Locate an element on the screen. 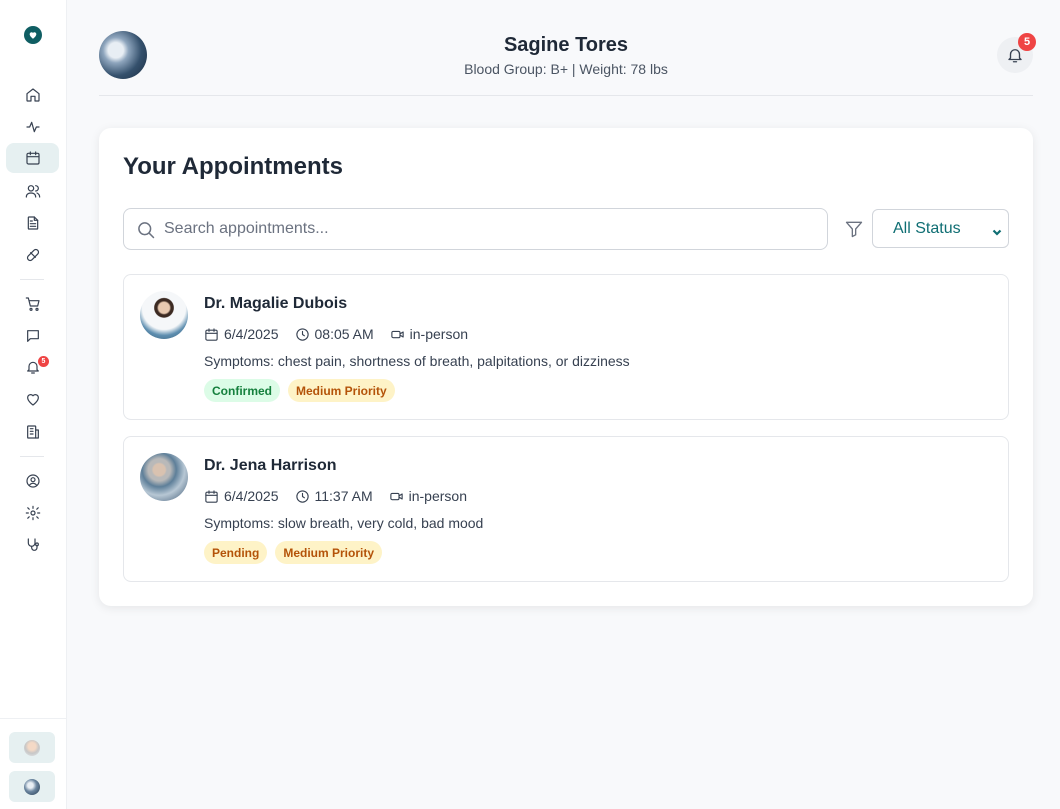 The image size is (1060, 809). sidebar-item-consult is located at coordinates (32, 545).